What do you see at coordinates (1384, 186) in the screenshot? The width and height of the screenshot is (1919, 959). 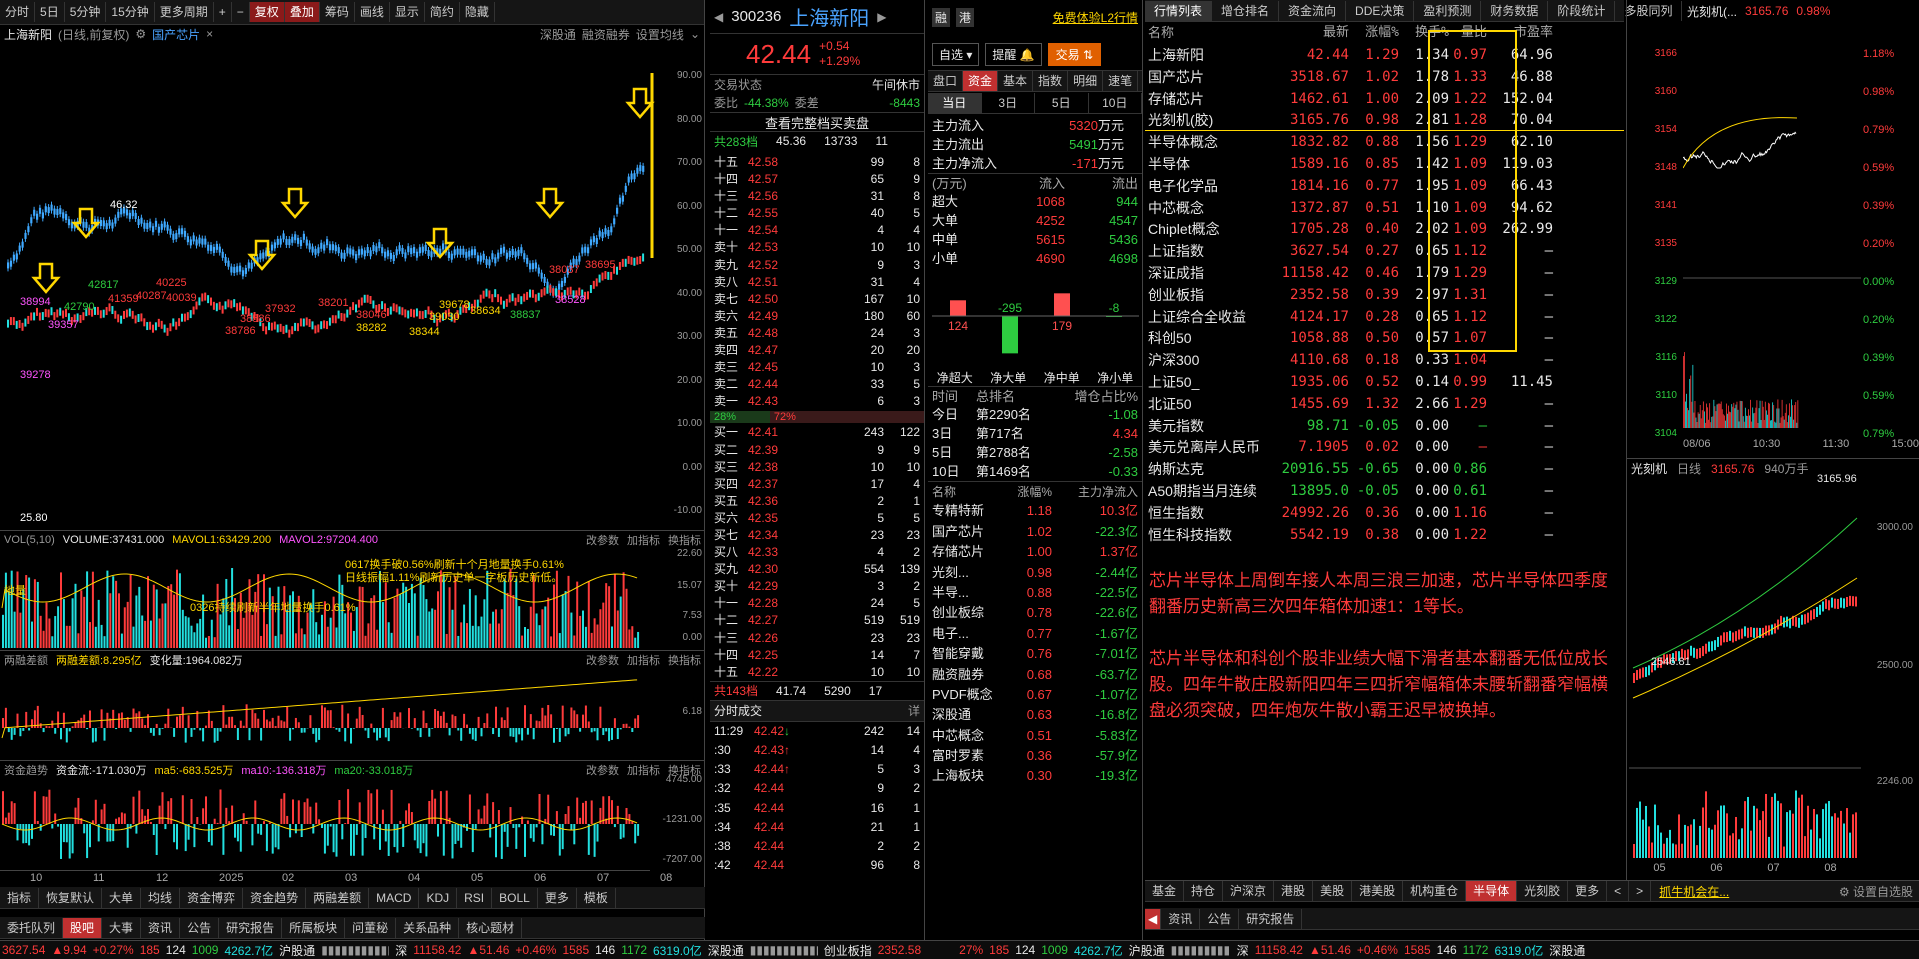 I see `quote-row: 电子化学品 1814.16 0.77 1.95 1.09 66.43` at bounding box center [1384, 186].